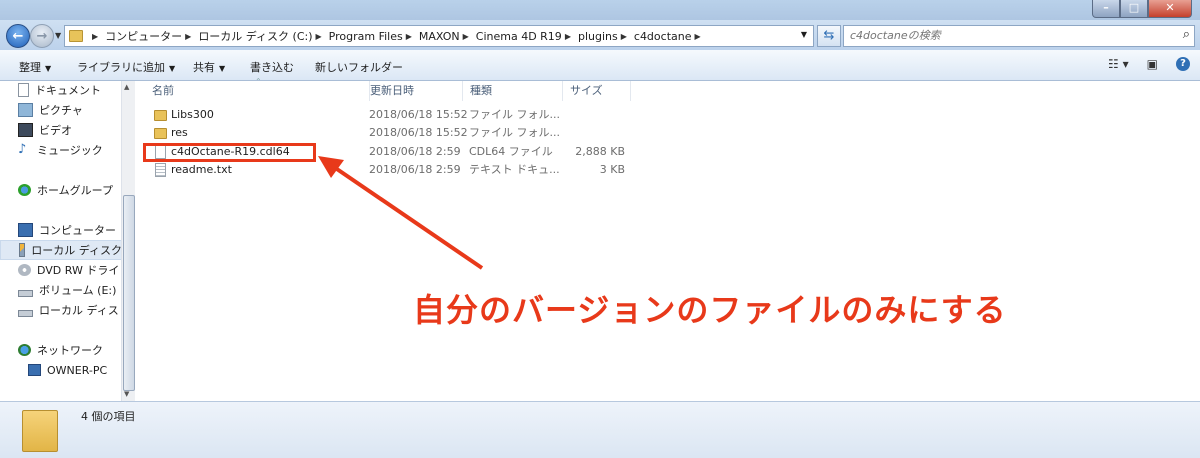  I want to click on annotation-arrow, so click(401, 213).